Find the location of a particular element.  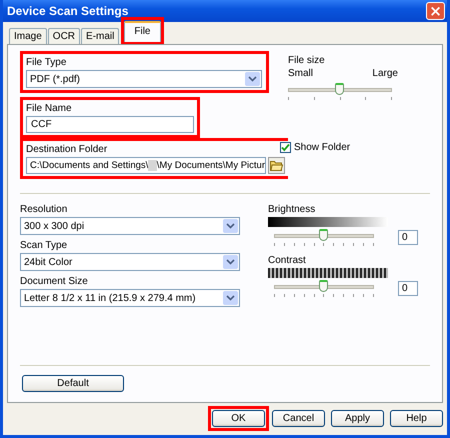

window-title: Device Scan Settings is located at coordinates (67, 11).